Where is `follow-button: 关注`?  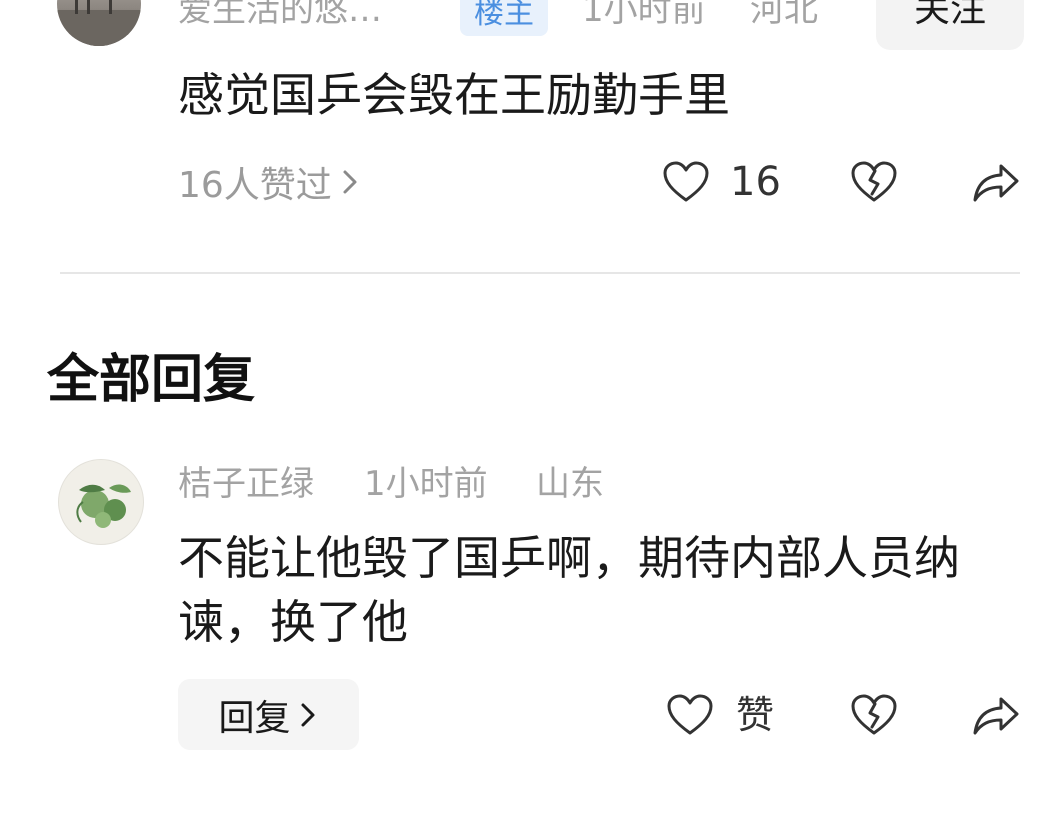
follow-button: 关注 is located at coordinates (950, 25).